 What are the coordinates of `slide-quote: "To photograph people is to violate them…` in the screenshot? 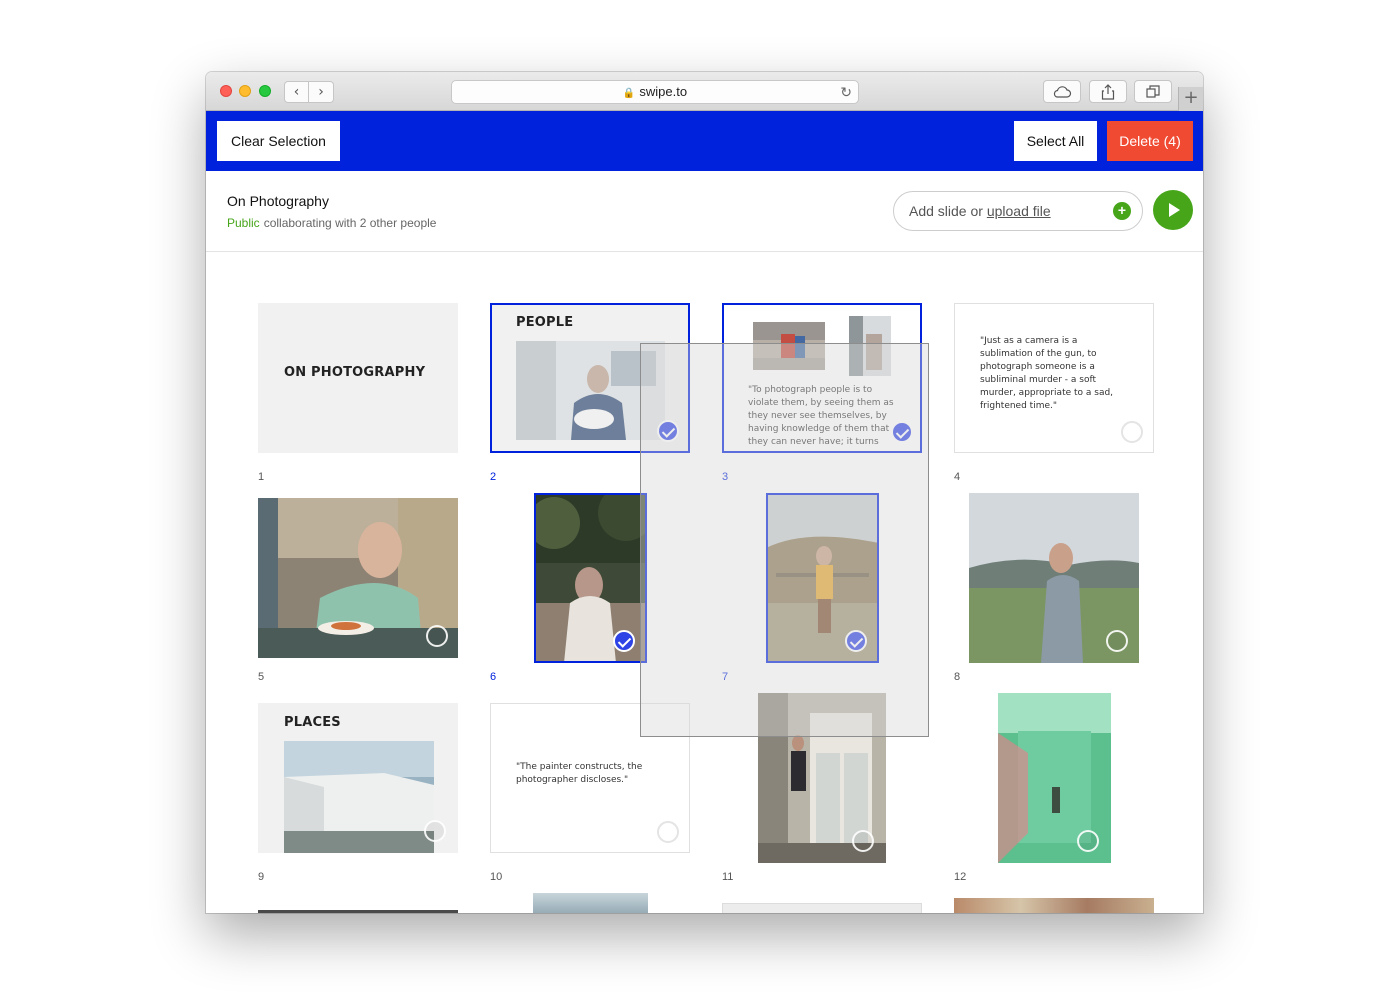 It's located at (821, 416).